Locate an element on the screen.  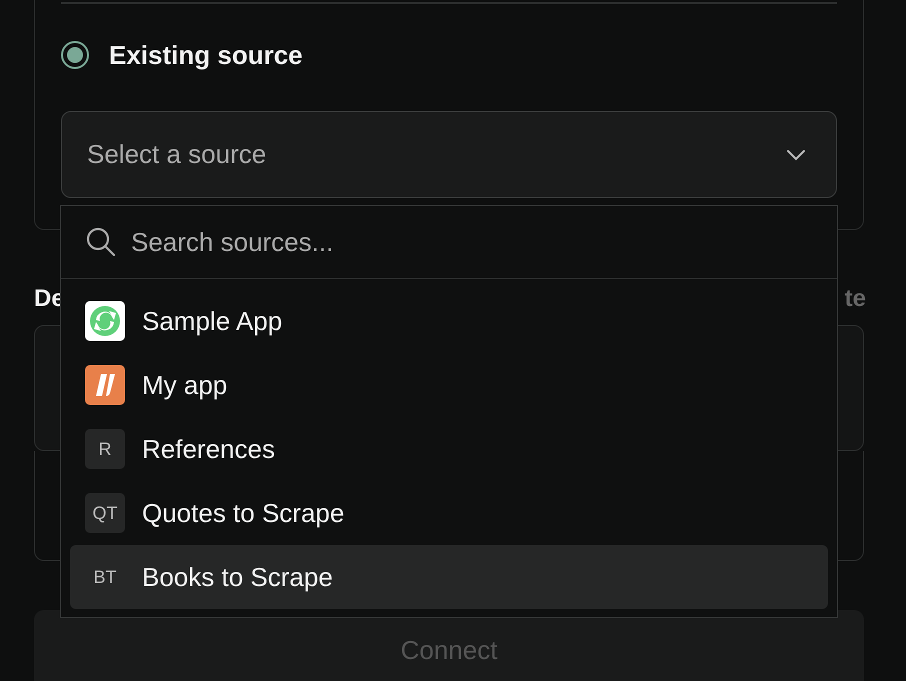
initials-label: BT is located at coordinates (105, 577).